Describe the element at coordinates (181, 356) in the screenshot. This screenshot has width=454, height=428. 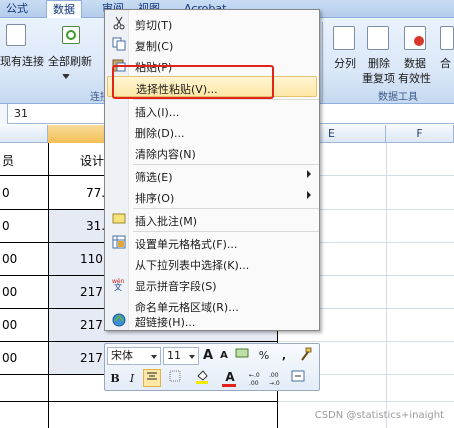
I see `font-size-dropdown: 11` at that location.